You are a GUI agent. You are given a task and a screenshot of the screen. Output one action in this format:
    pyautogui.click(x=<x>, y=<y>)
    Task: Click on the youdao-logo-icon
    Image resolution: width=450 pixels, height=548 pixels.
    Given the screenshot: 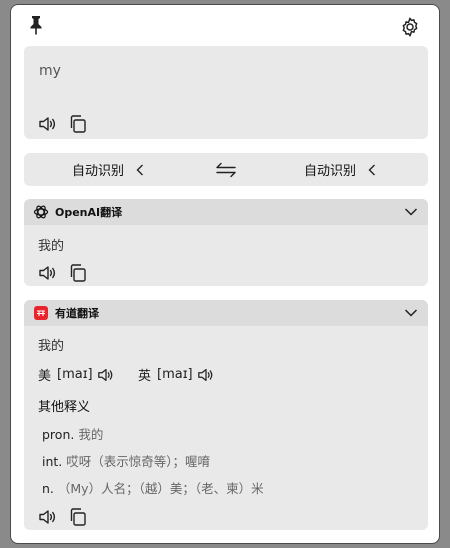 What is the action you would take?
    pyautogui.click(x=41, y=313)
    